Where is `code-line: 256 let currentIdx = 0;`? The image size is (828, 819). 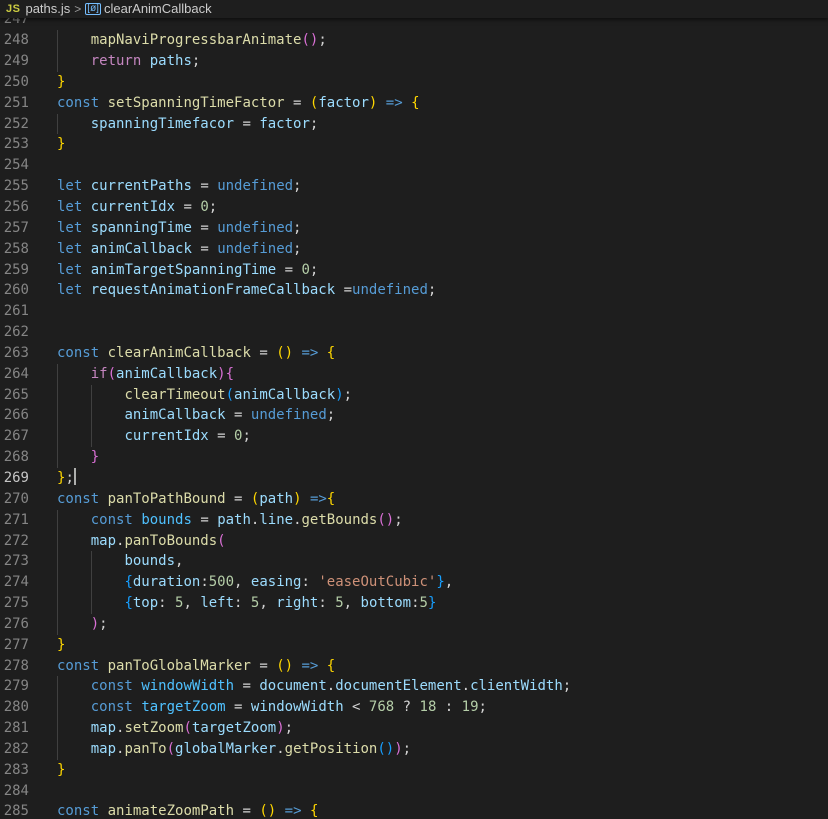 code-line: 256 let currentIdx = 0; is located at coordinates (414, 207).